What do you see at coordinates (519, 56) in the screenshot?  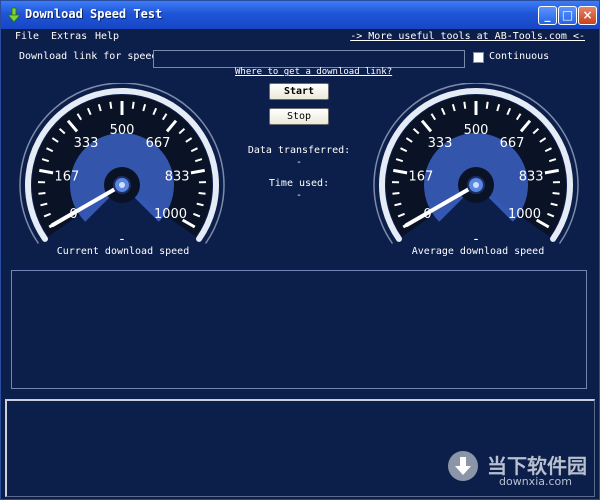 I see `continuous-label: Continuous` at bounding box center [519, 56].